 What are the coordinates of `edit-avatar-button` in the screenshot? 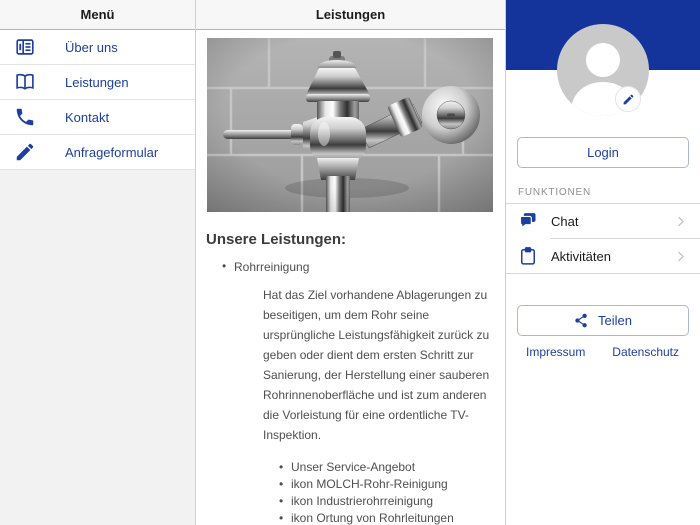 It's located at (628, 99).